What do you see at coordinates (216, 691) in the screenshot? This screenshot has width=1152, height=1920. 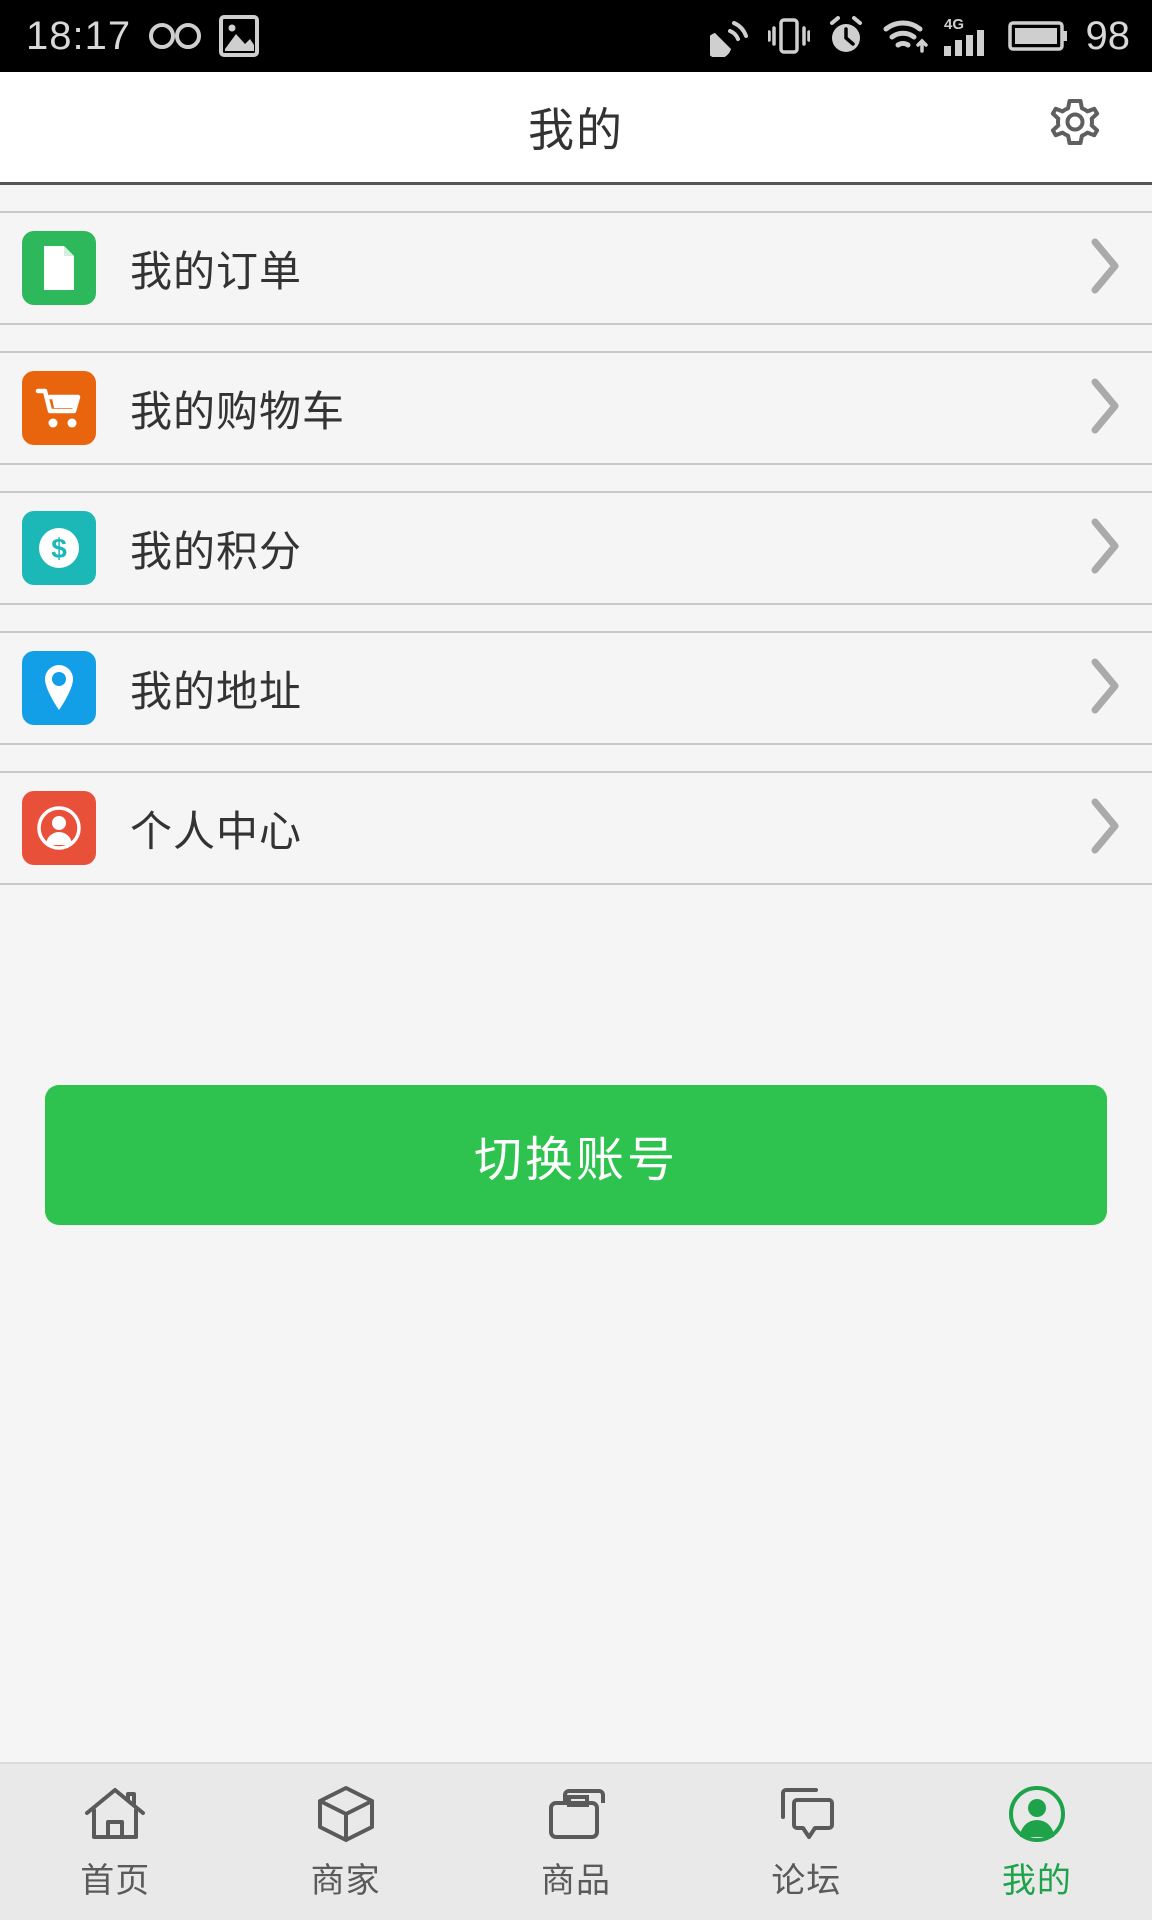 I see `list-item-label: 我的地址` at bounding box center [216, 691].